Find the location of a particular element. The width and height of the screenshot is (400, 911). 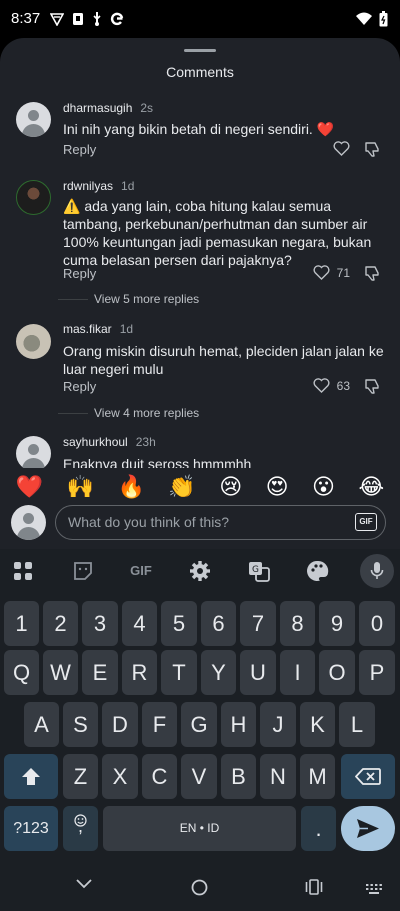

key-t: T is located at coordinates (179, 672).